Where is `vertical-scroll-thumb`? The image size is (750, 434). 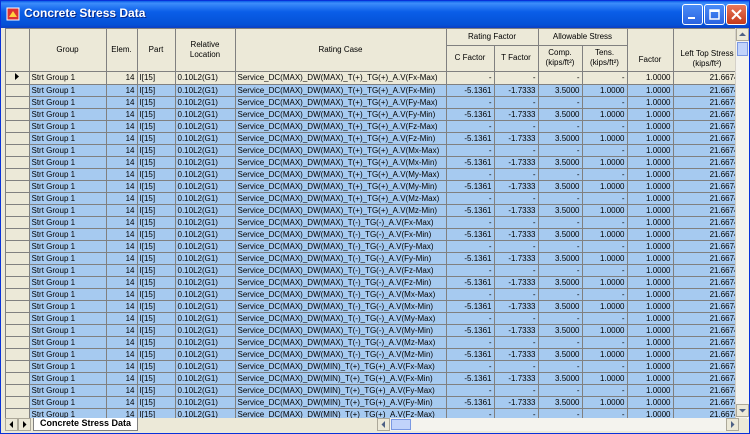 vertical-scroll-thumb is located at coordinates (742, 49).